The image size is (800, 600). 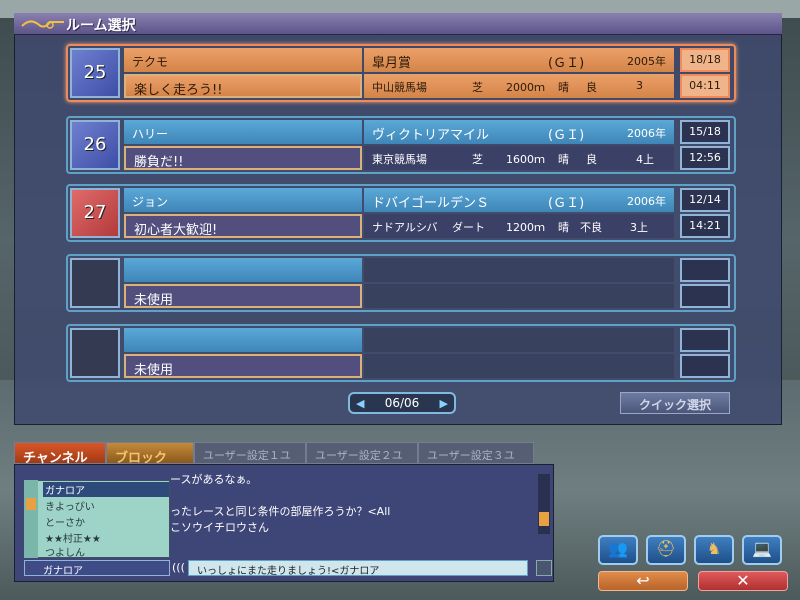 What do you see at coordinates (95, 145) in the screenshot?
I see `room-number-badge: 26` at bounding box center [95, 145].